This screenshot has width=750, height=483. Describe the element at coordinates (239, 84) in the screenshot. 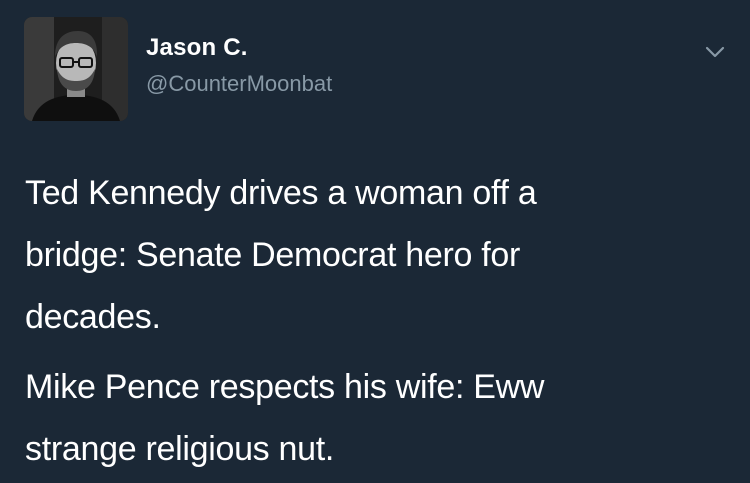

I see `author-handle: @CounterMoonbat` at that location.